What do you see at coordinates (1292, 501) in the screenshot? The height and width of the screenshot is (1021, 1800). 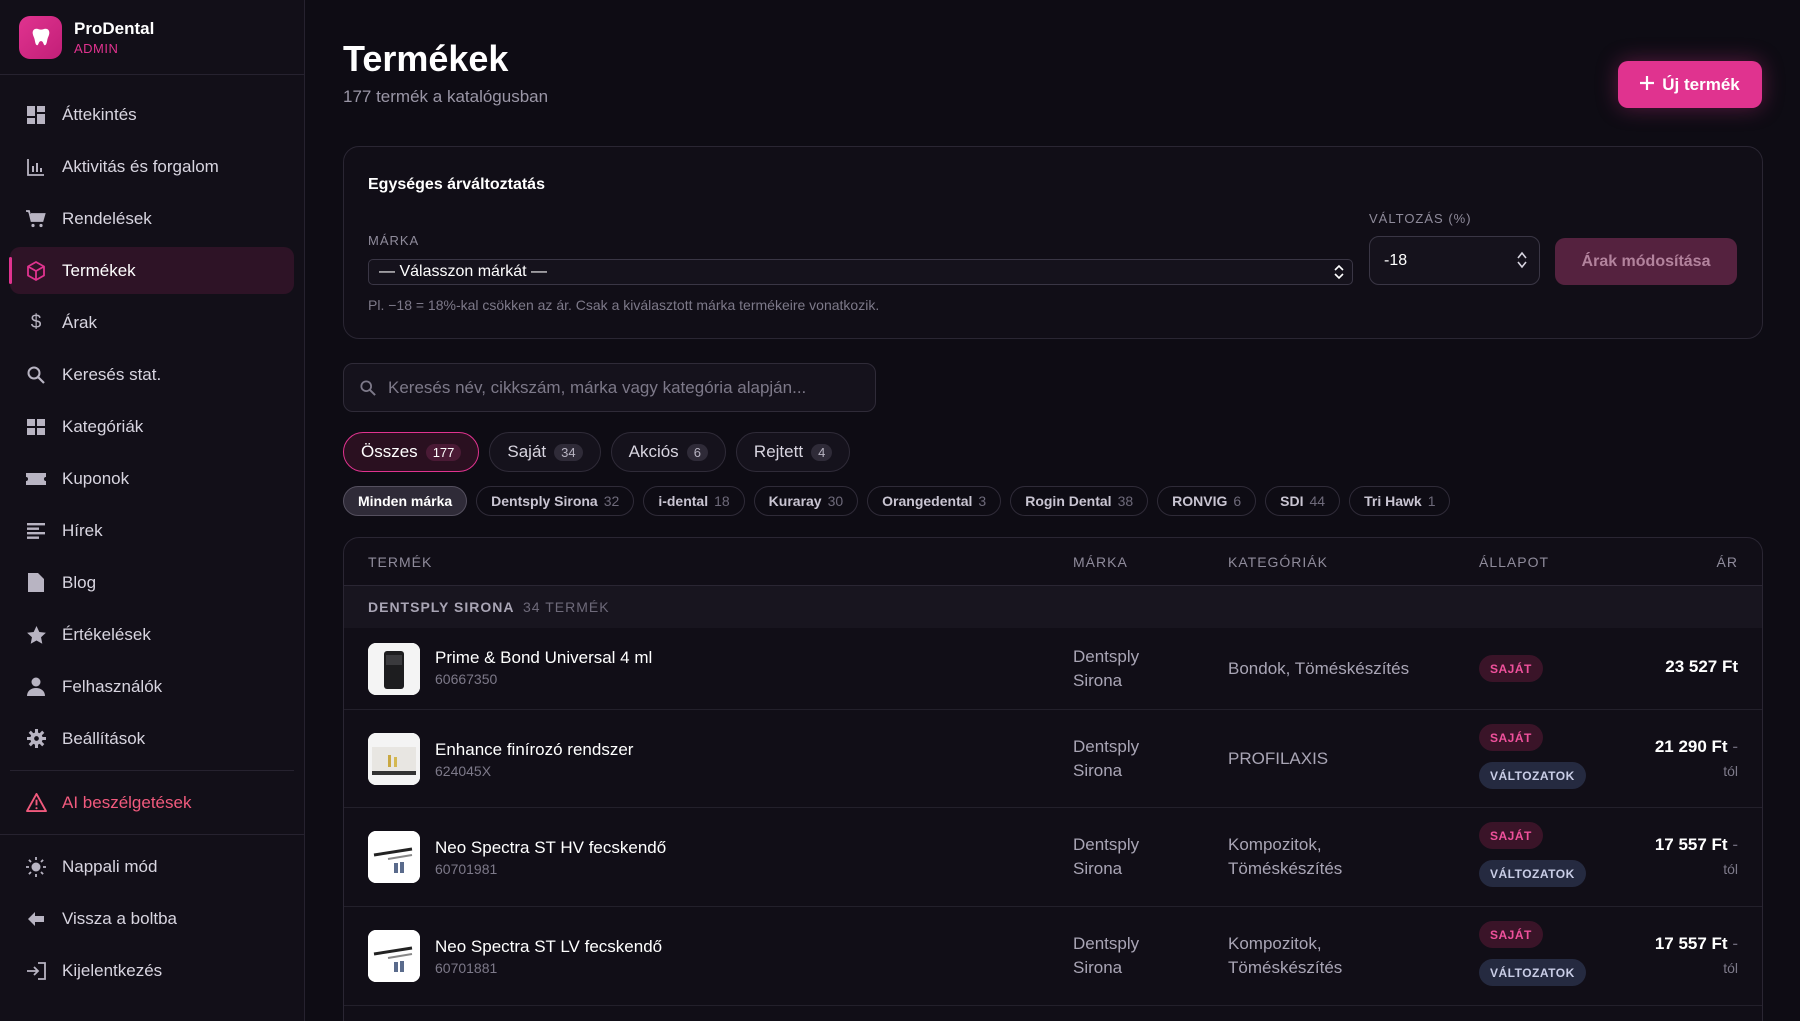 I see `chip-label: SDI` at bounding box center [1292, 501].